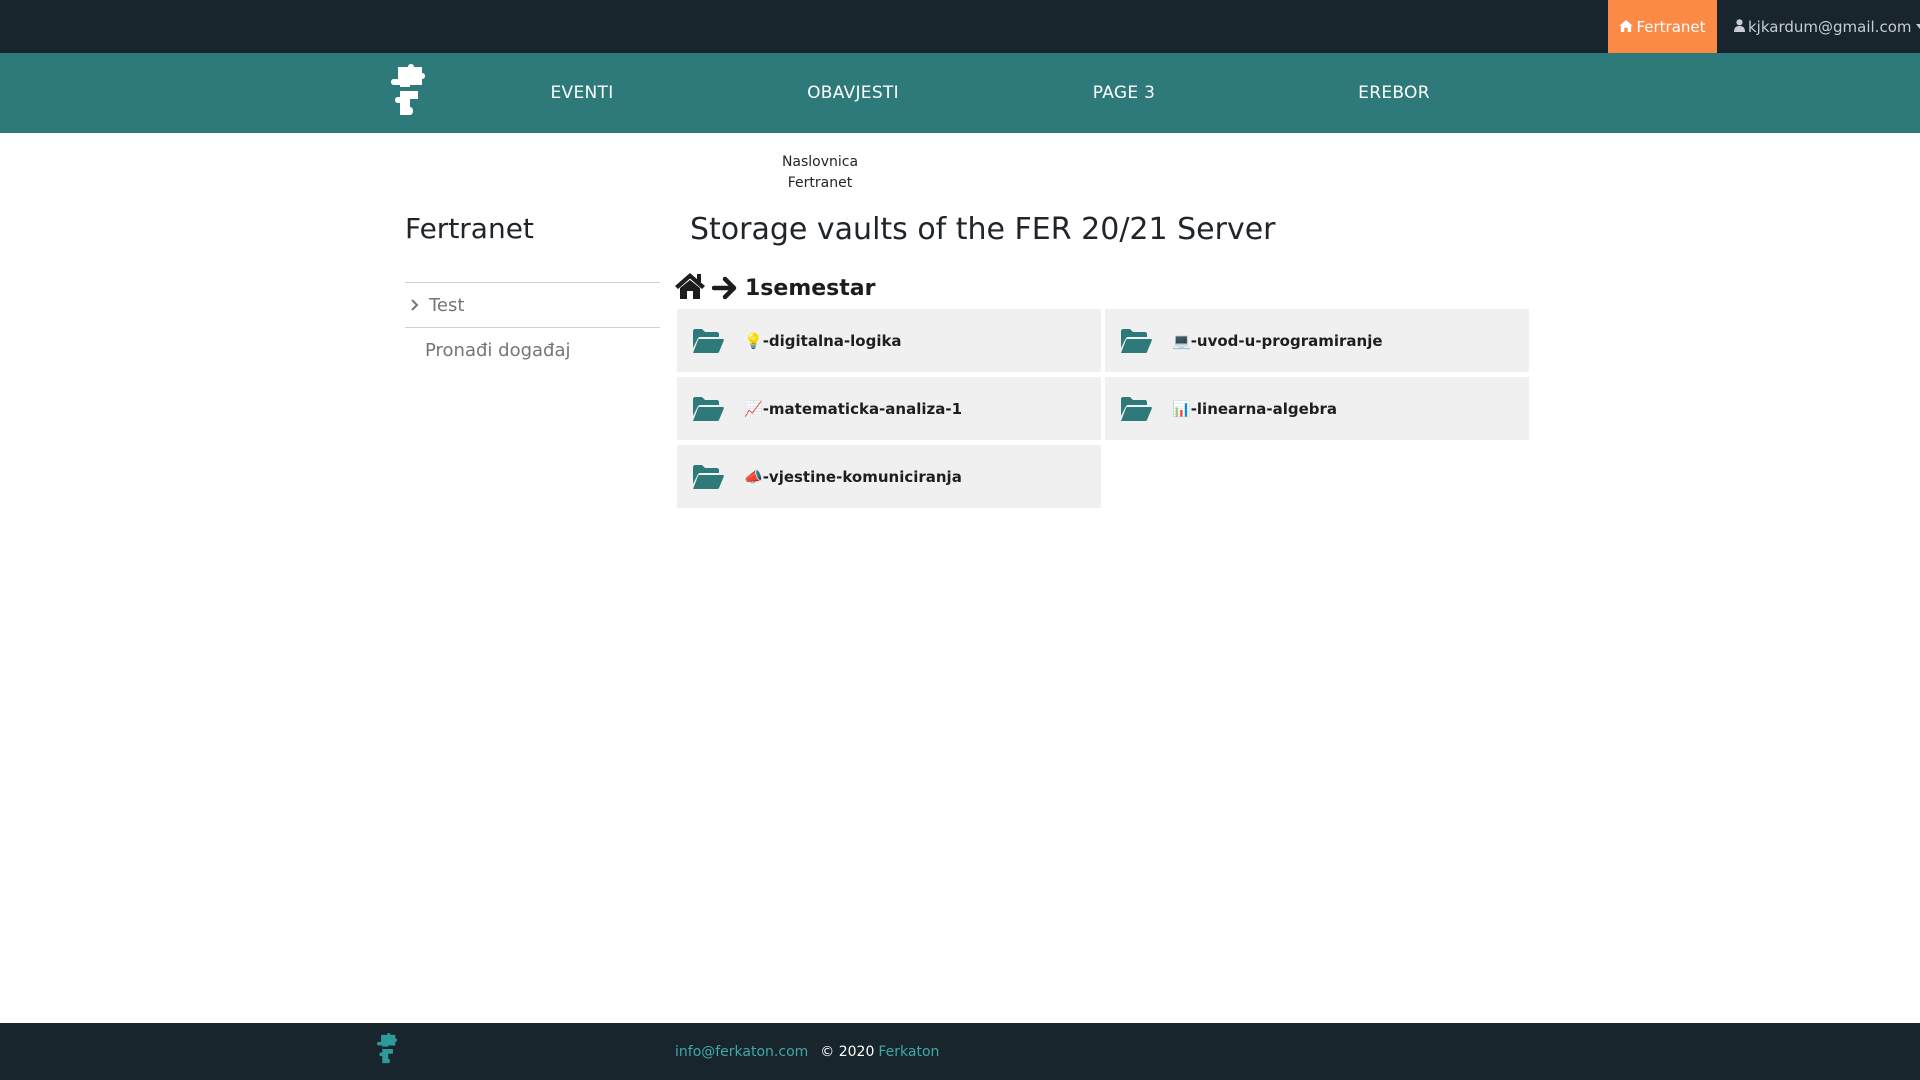 The width and height of the screenshot is (1920, 1080). What do you see at coordinates (498, 350) in the screenshot?
I see `sidebar-item-pronadi-dogadaj: Pronađi događaj` at bounding box center [498, 350].